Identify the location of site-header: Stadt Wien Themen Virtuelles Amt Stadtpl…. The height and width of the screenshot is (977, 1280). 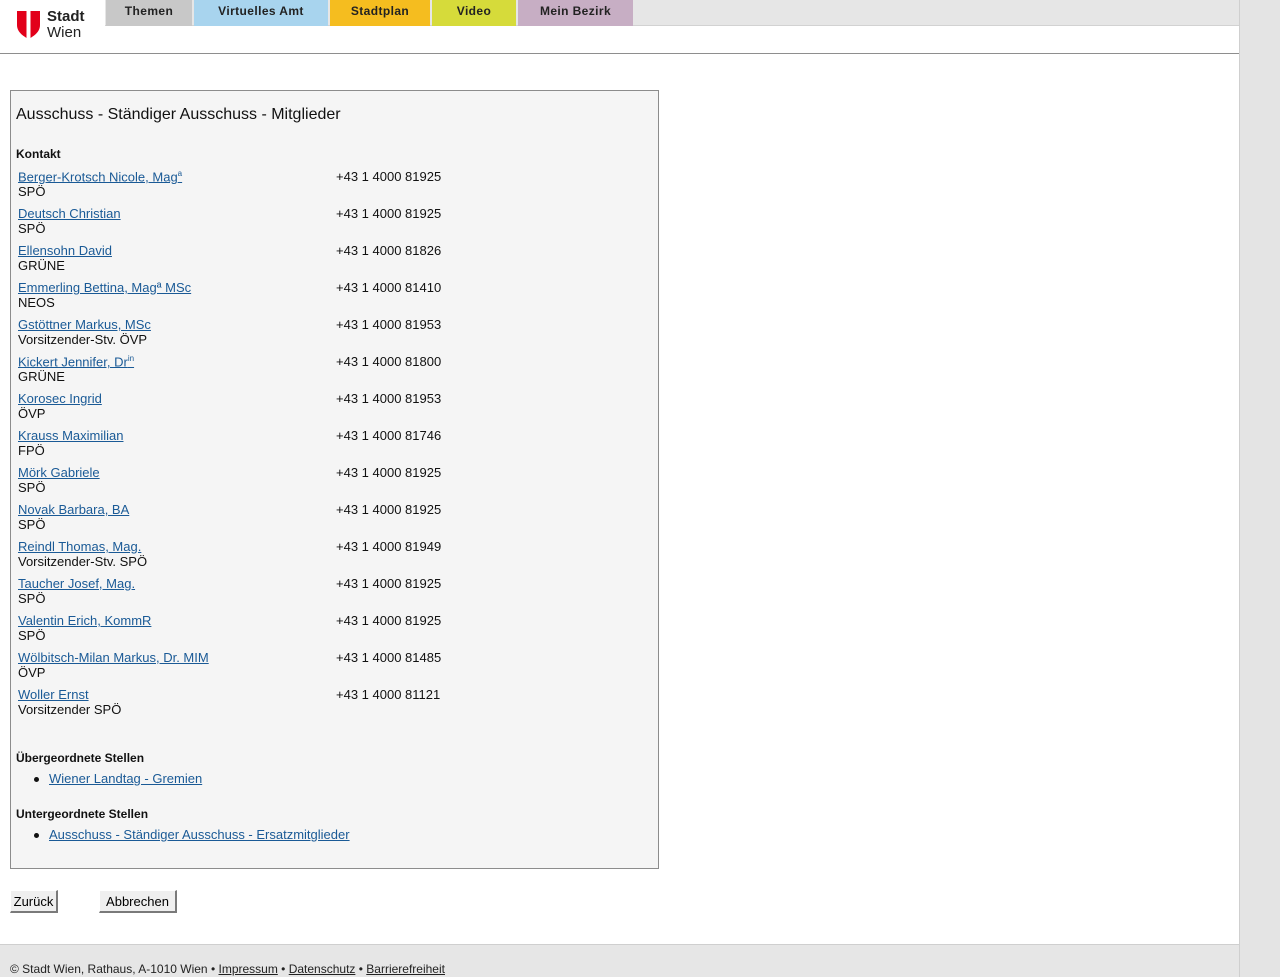
(619, 27).